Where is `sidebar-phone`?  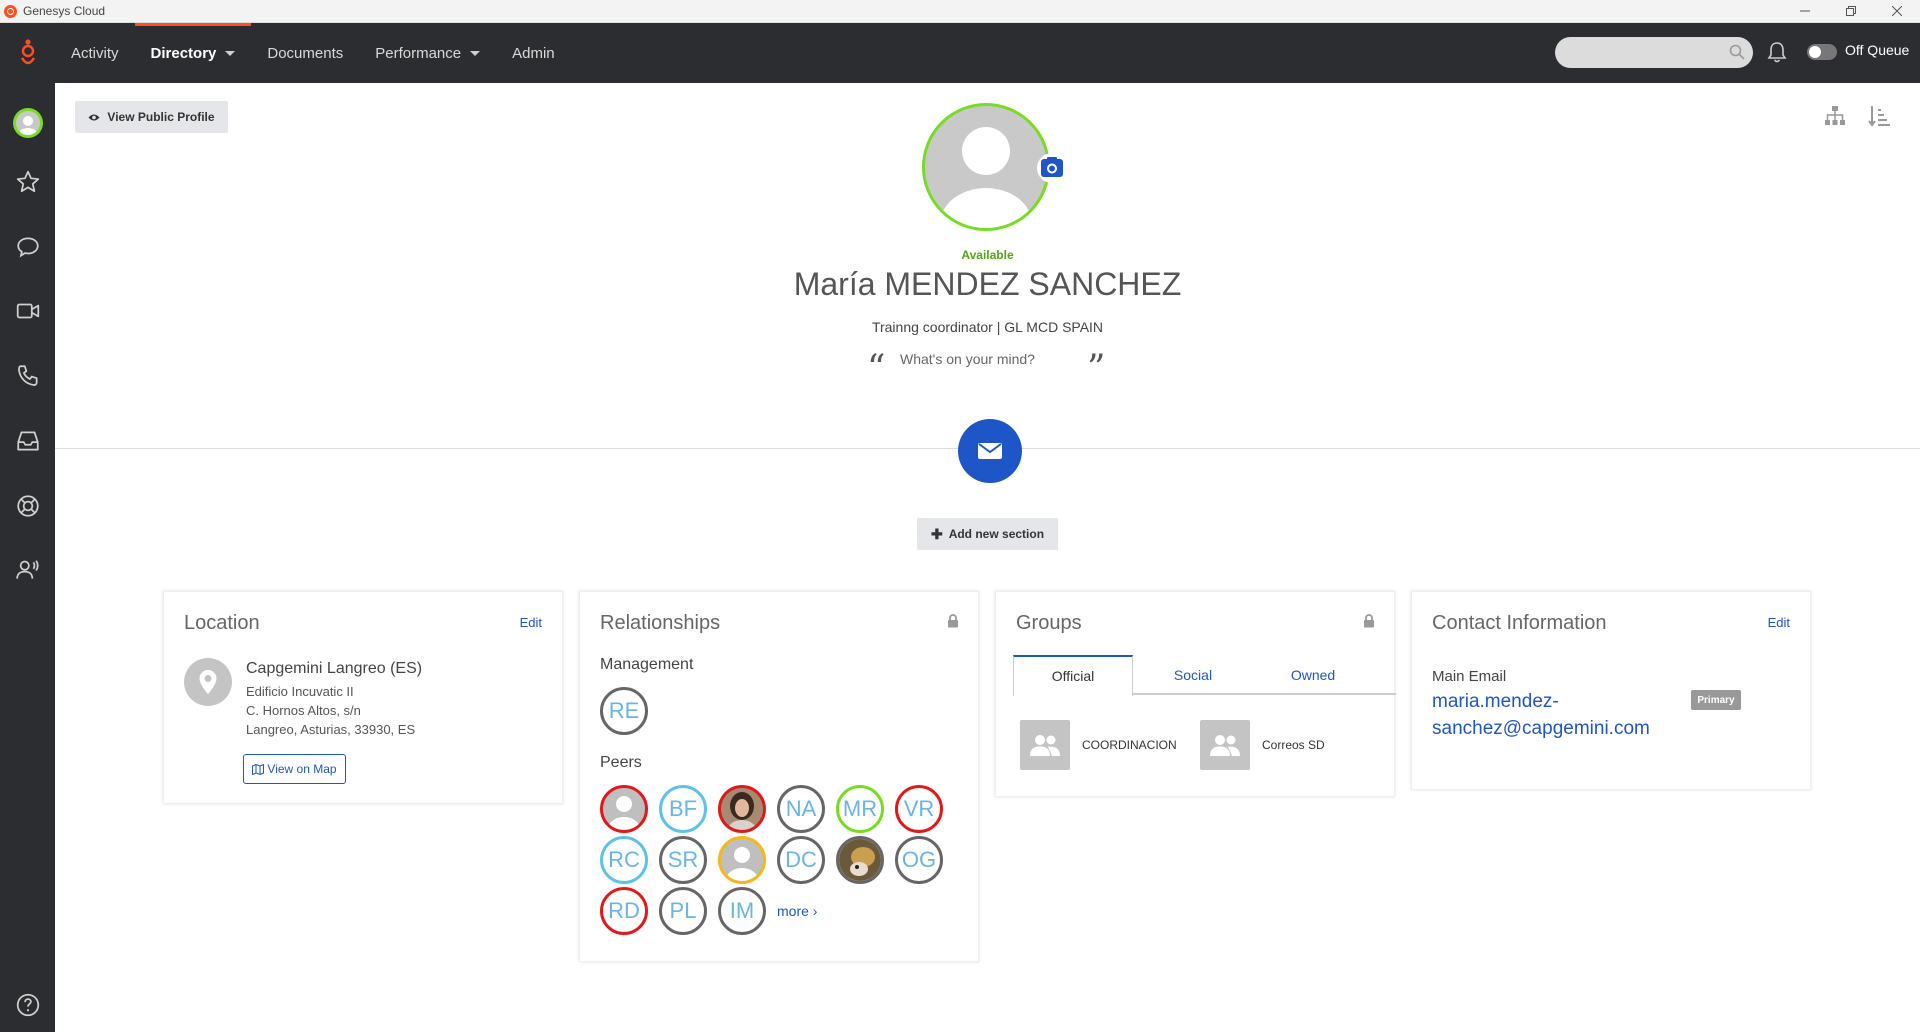 sidebar-phone is located at coordinates (28, 376).